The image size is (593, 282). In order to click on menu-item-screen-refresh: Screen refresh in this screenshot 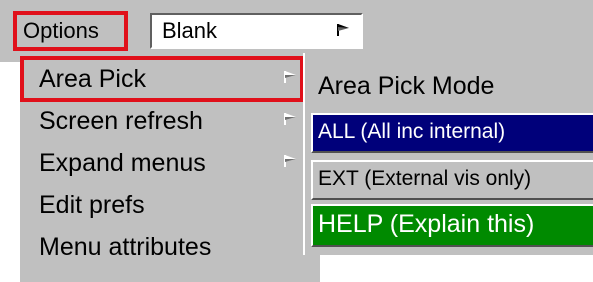, I will do `click(170, 121)`.